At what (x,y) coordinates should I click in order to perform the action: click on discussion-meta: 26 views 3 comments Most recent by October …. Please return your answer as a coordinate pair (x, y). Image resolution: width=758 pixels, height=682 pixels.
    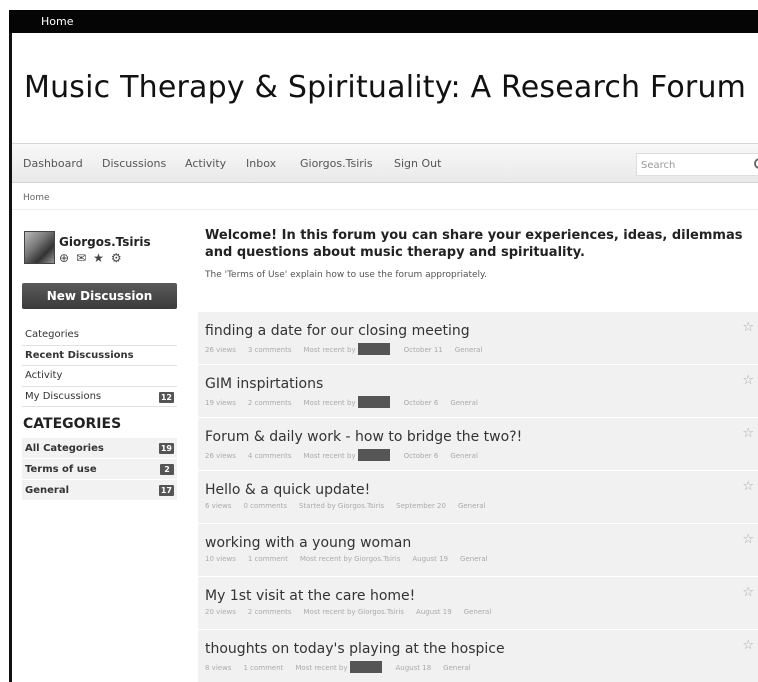
    Looking at the image, I should click on (349, 349).